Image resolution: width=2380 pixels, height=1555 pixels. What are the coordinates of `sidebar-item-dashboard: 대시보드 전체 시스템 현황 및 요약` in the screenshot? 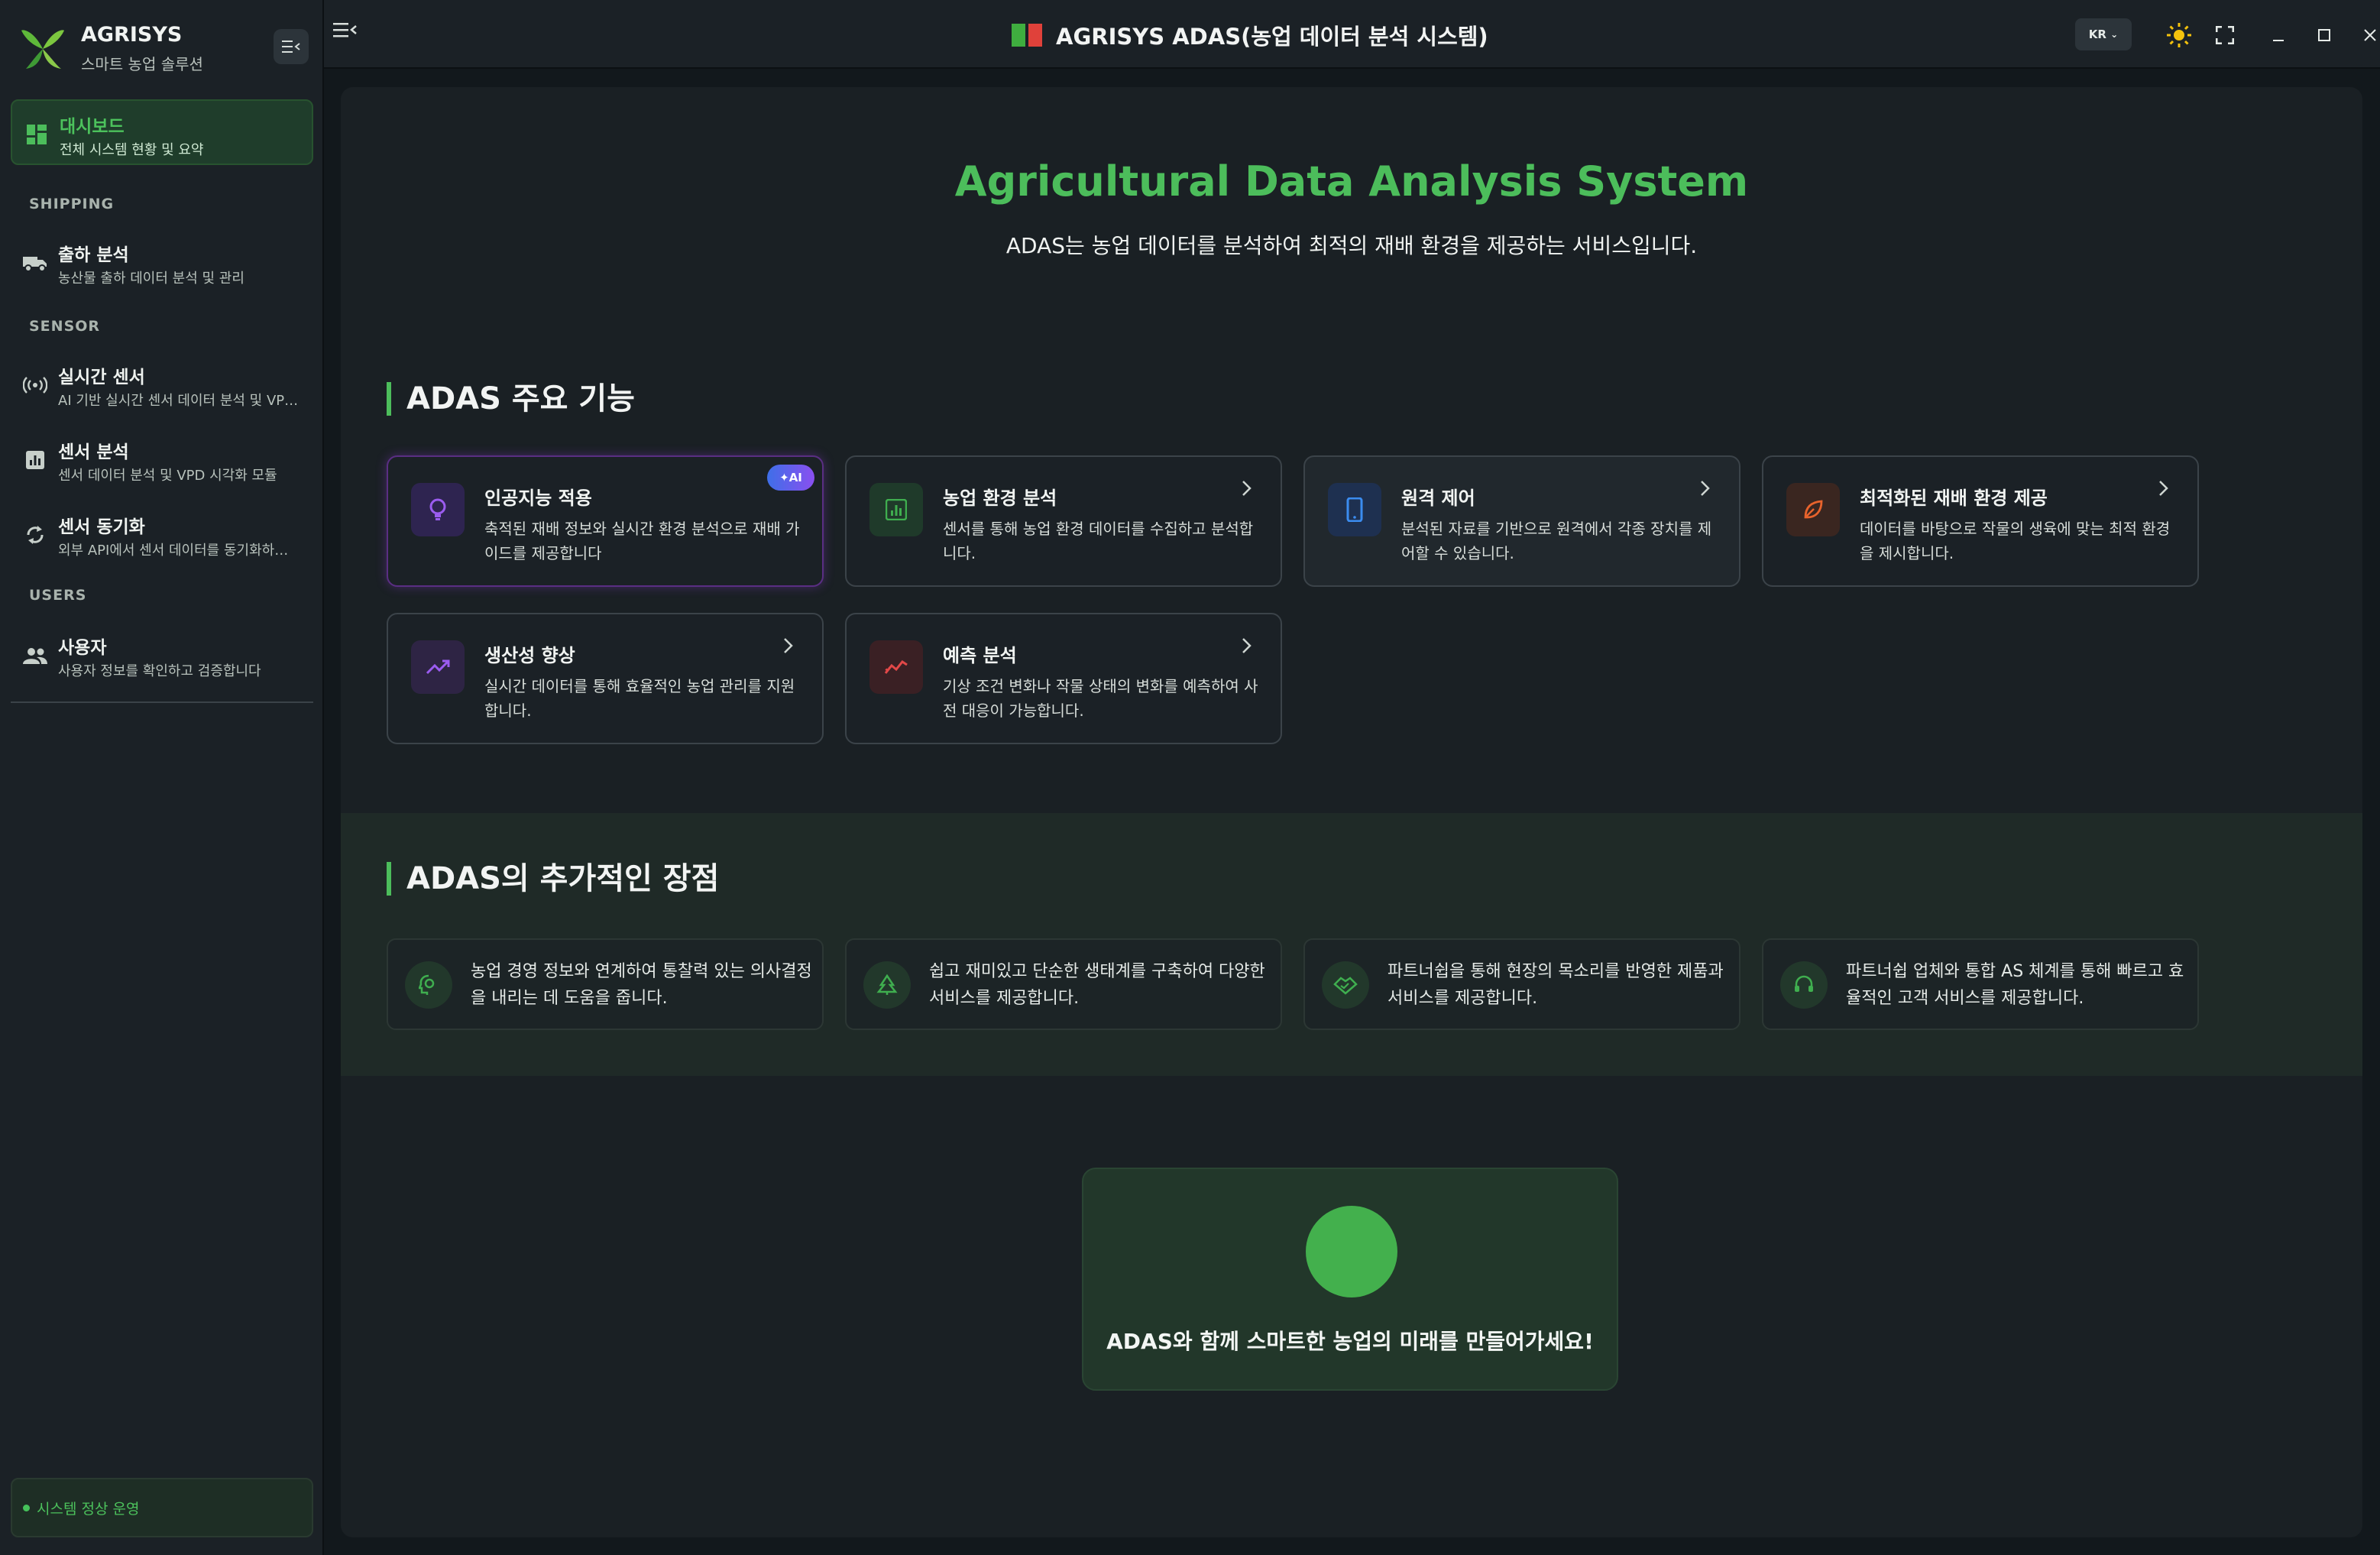 It's located at (162, 132).